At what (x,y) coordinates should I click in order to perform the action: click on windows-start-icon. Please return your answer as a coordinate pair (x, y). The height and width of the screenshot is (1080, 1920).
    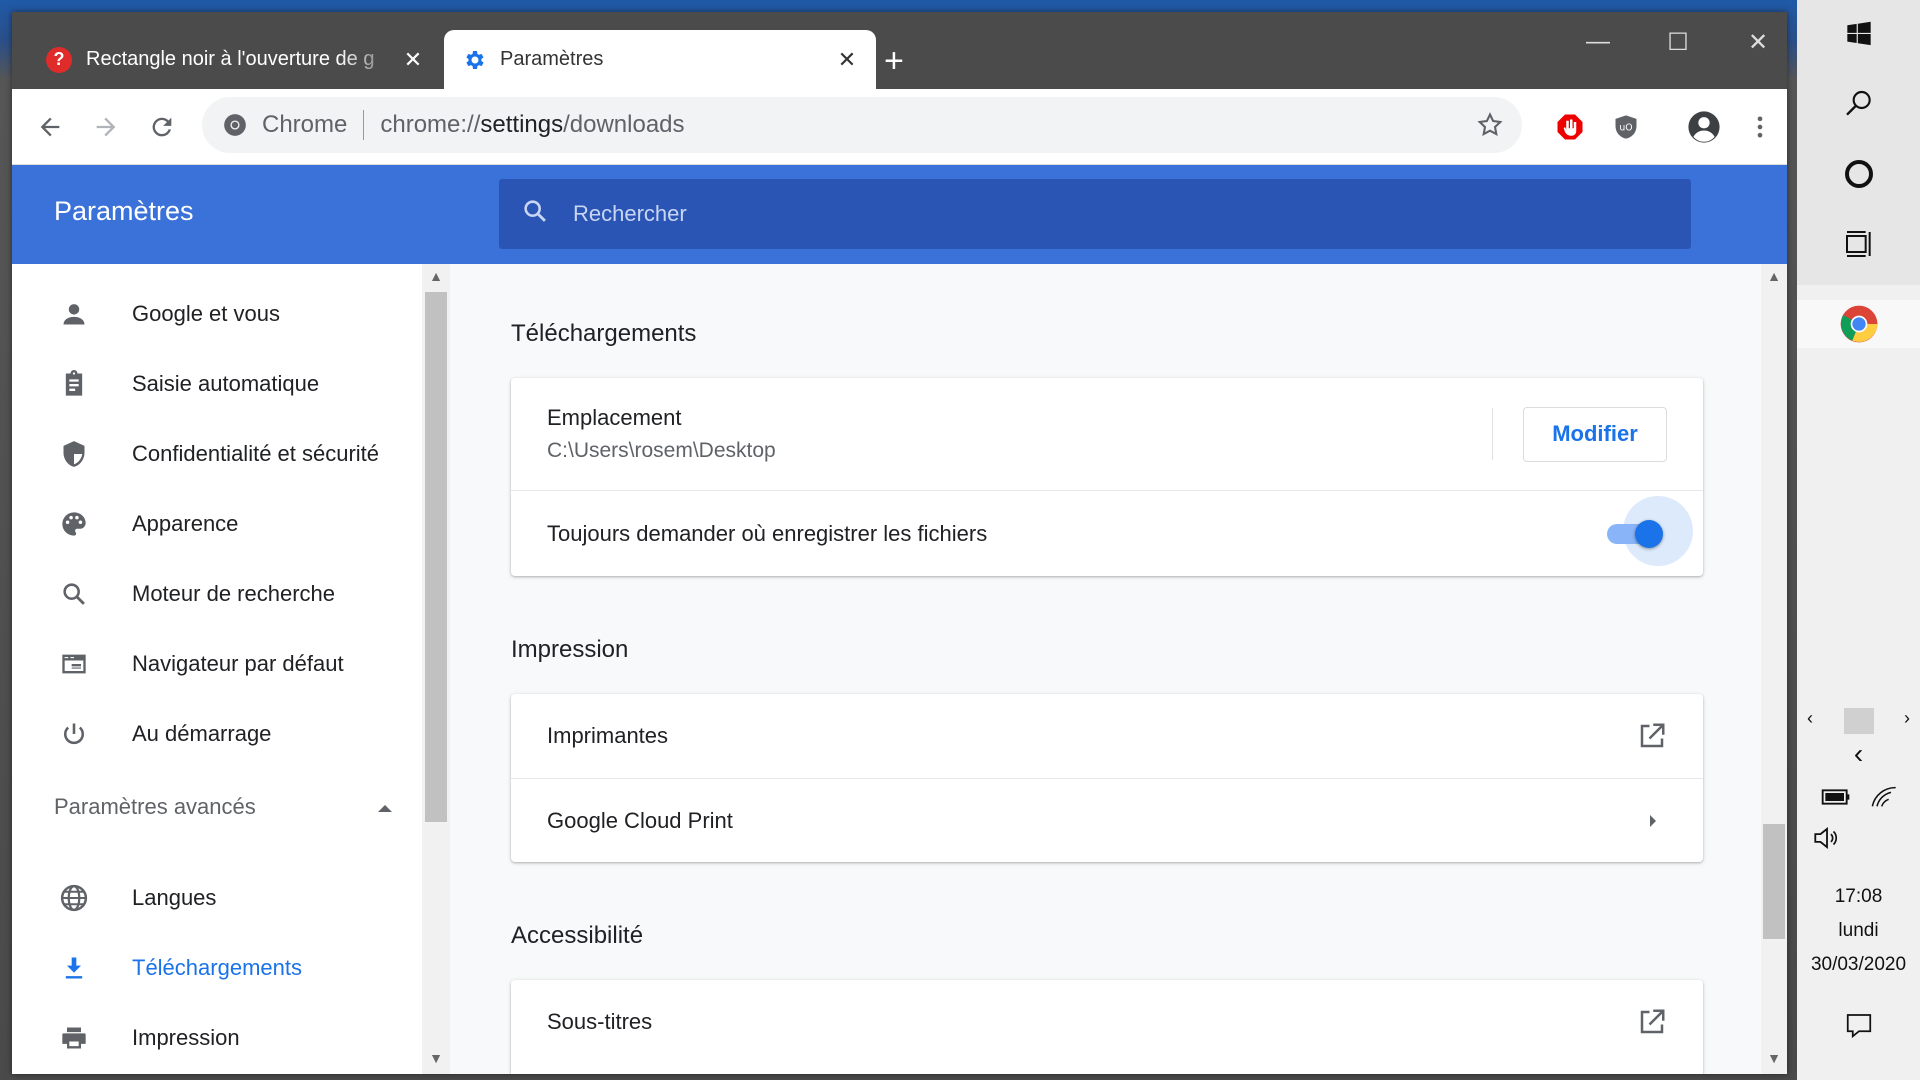
    Looking at the image, I should click on (1858, 34).